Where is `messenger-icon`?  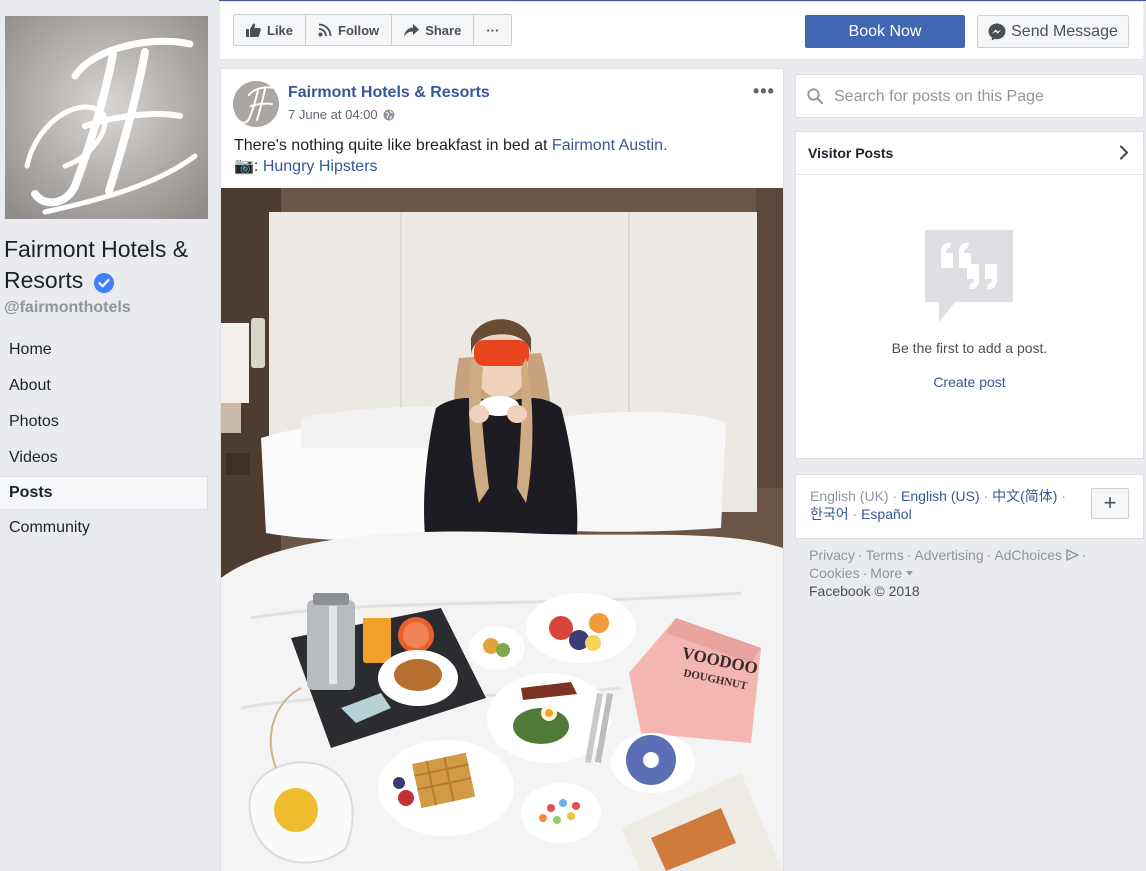 messenger-icon is located at coordinates (997, 31).